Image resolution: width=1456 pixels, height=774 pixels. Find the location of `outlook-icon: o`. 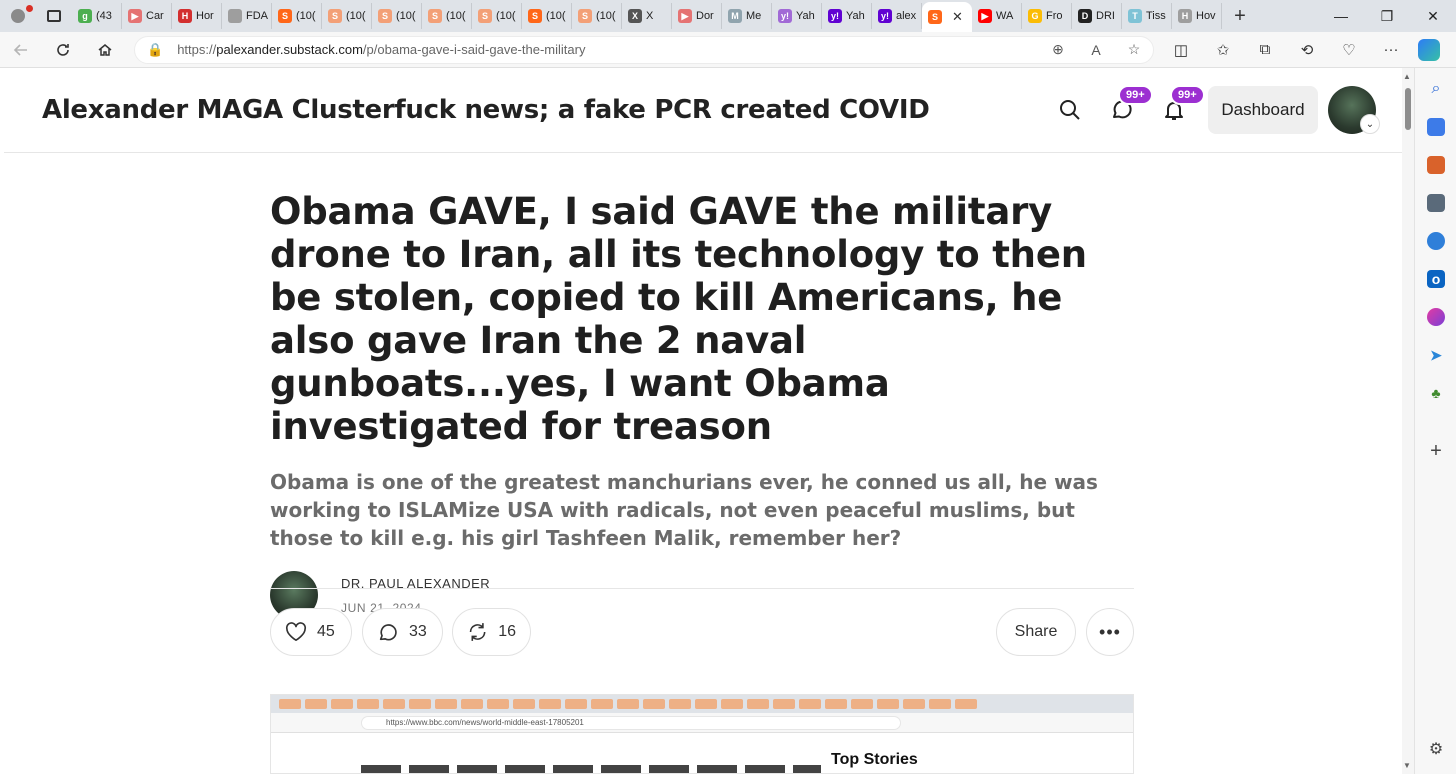

outlook-icon: o is located at coordinates (1436, 279).